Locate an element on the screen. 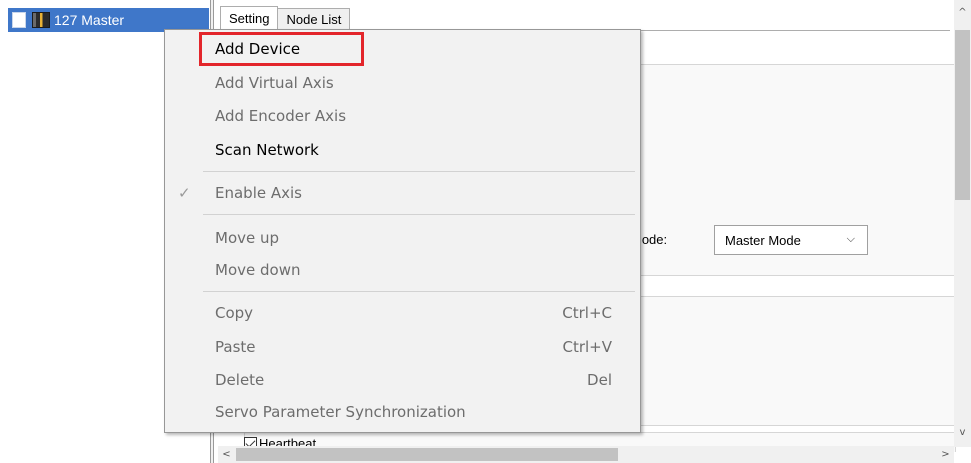  vertical-scroll-thumb is located at coordinates (962, 115).